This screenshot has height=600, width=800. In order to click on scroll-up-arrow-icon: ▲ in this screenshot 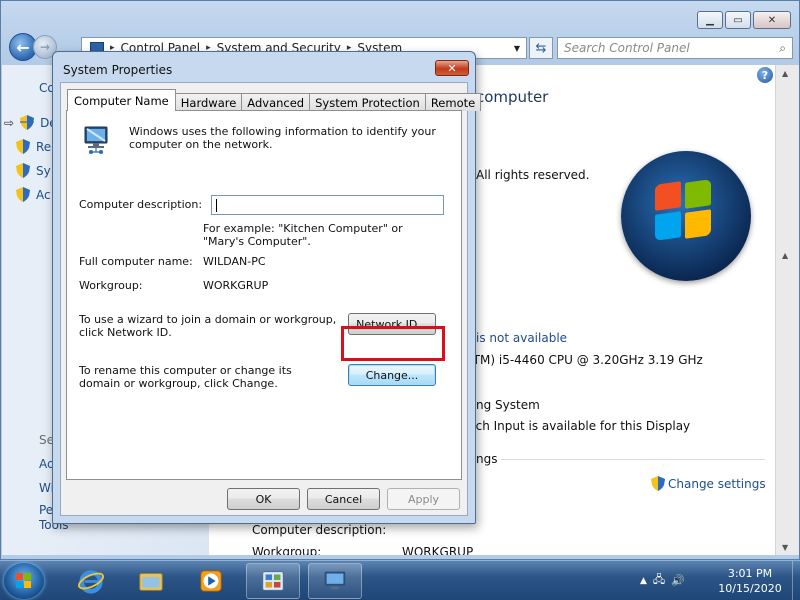, I will do `click(785, 73)`.